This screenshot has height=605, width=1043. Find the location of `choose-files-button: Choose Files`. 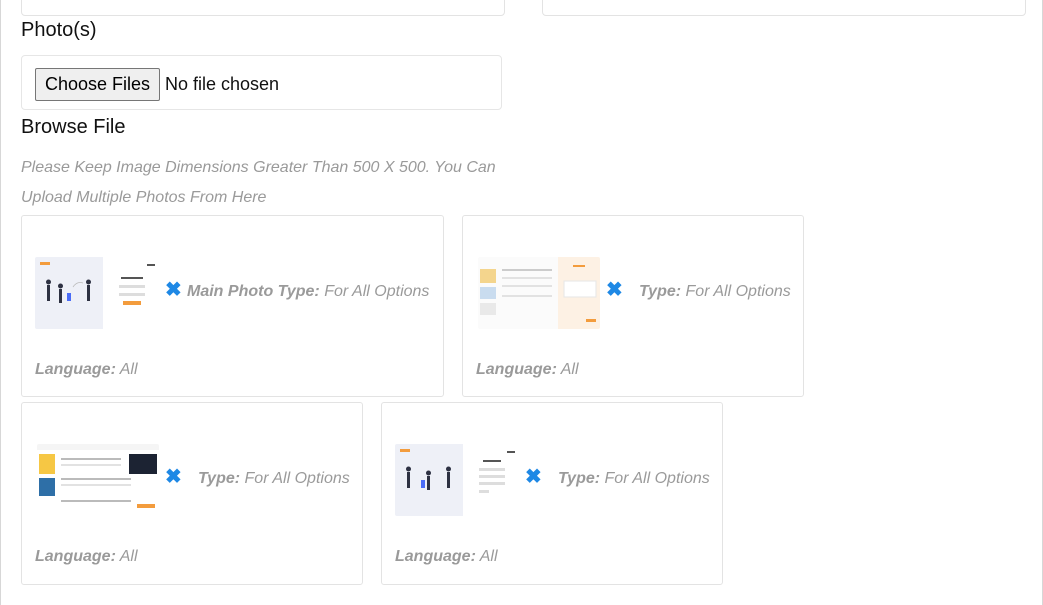

choose-files-button: Choose Files is located at coordinates (98, 84).